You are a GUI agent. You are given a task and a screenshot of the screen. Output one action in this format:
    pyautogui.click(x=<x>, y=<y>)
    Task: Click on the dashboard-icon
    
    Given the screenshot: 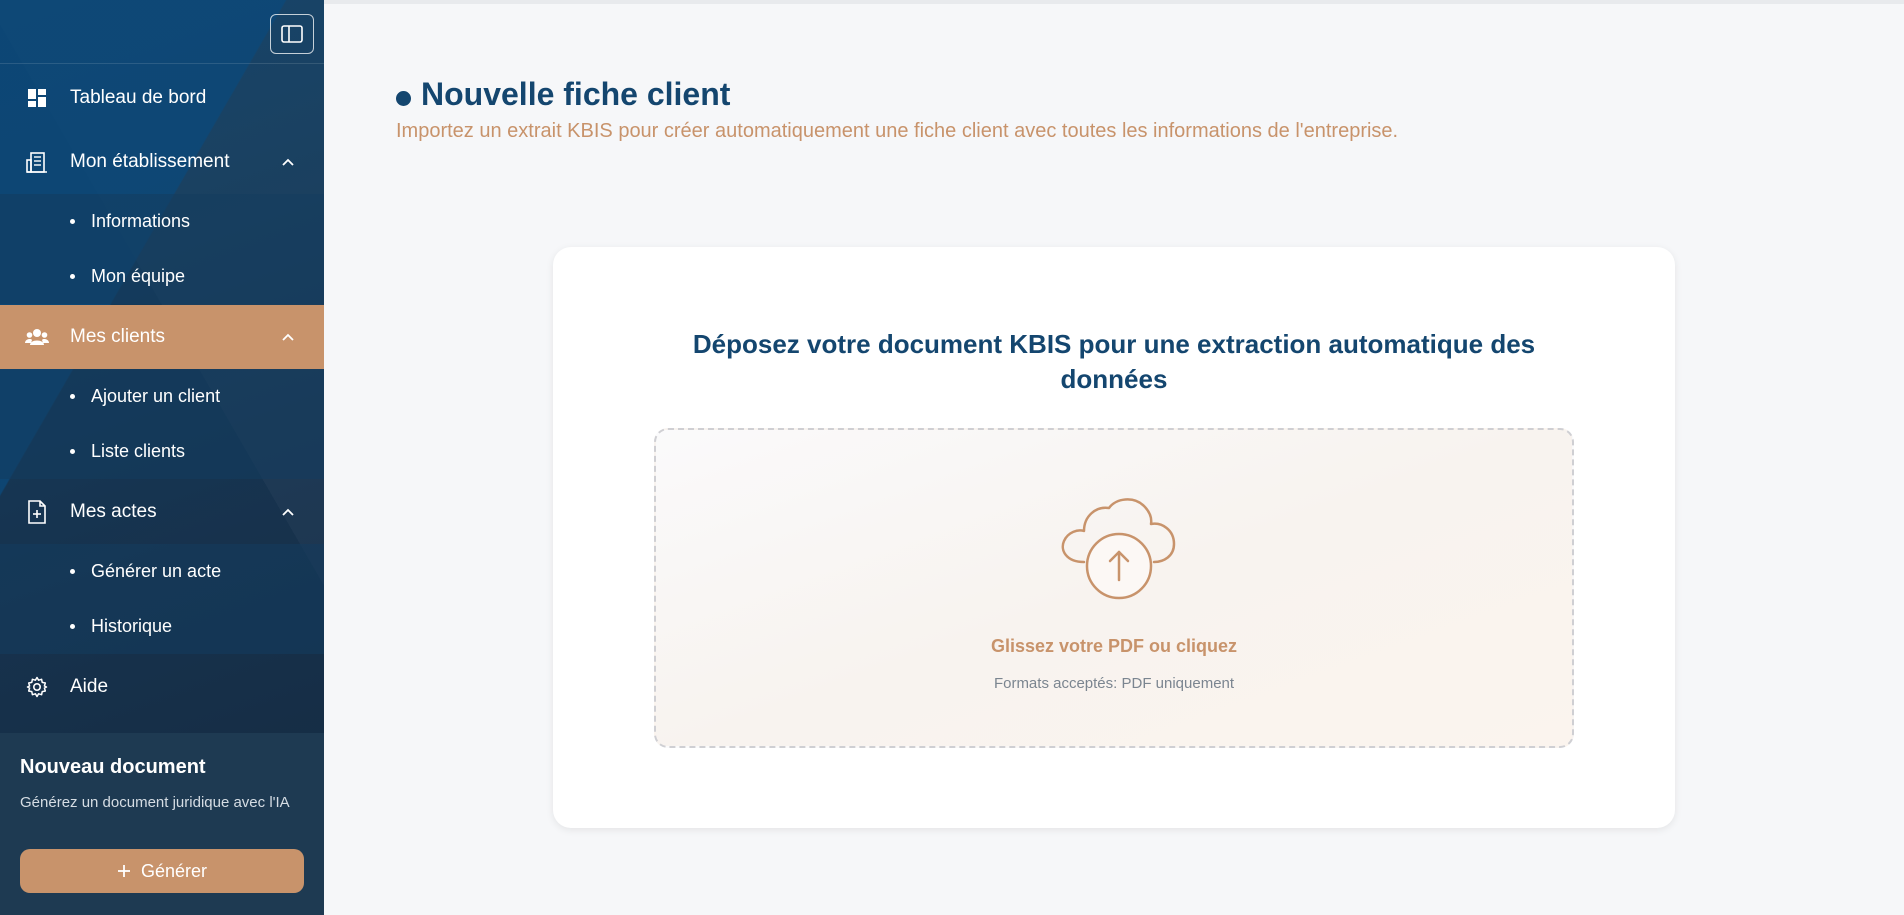 What is the action you would take?
    pyautogui.click(x=37, y=98)
    